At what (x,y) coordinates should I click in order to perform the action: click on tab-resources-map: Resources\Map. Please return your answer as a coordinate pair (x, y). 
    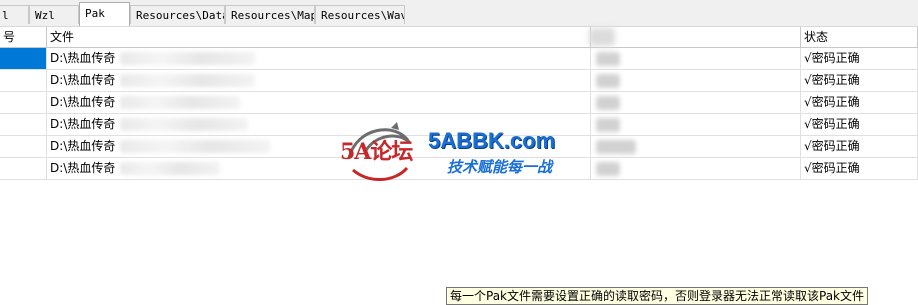
    Looking at the image, I should click on (270, 14).